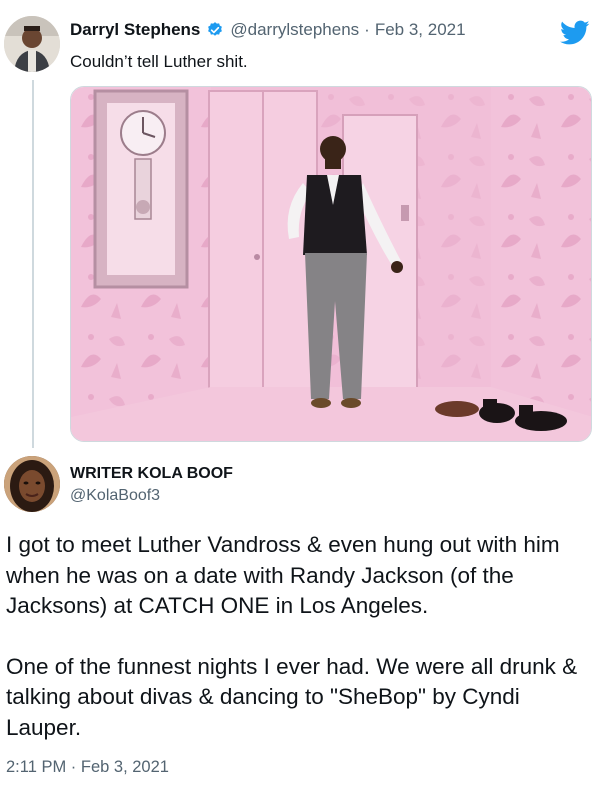 This screenshot has width=600, height=792. What do you see at coordinates (159, 61) in the screenshot?
I see `tweet-text: Couldn’t tell Luther shit.` at bounding box center [159, 61].